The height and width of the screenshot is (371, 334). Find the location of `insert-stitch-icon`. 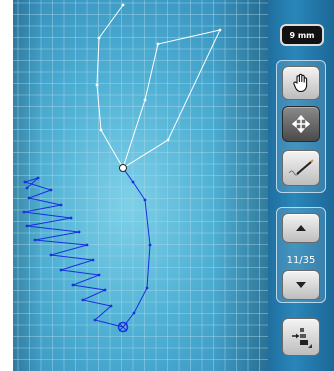

insert-stitch-icon is located at coordinates (302, 338).